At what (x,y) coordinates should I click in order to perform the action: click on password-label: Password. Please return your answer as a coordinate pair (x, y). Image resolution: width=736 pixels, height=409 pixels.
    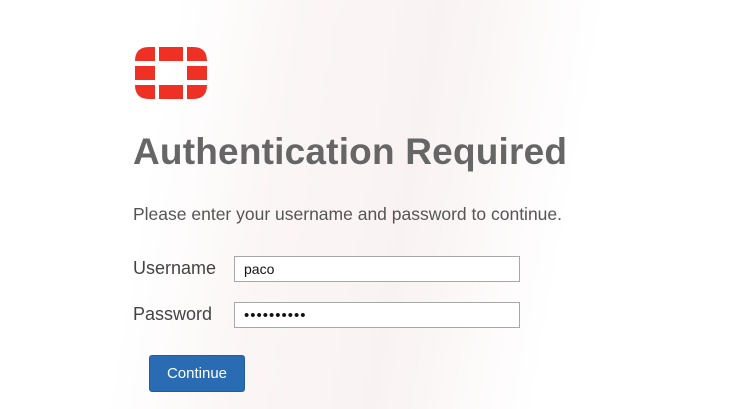
    Looking at the image, I should click on (173, 314).